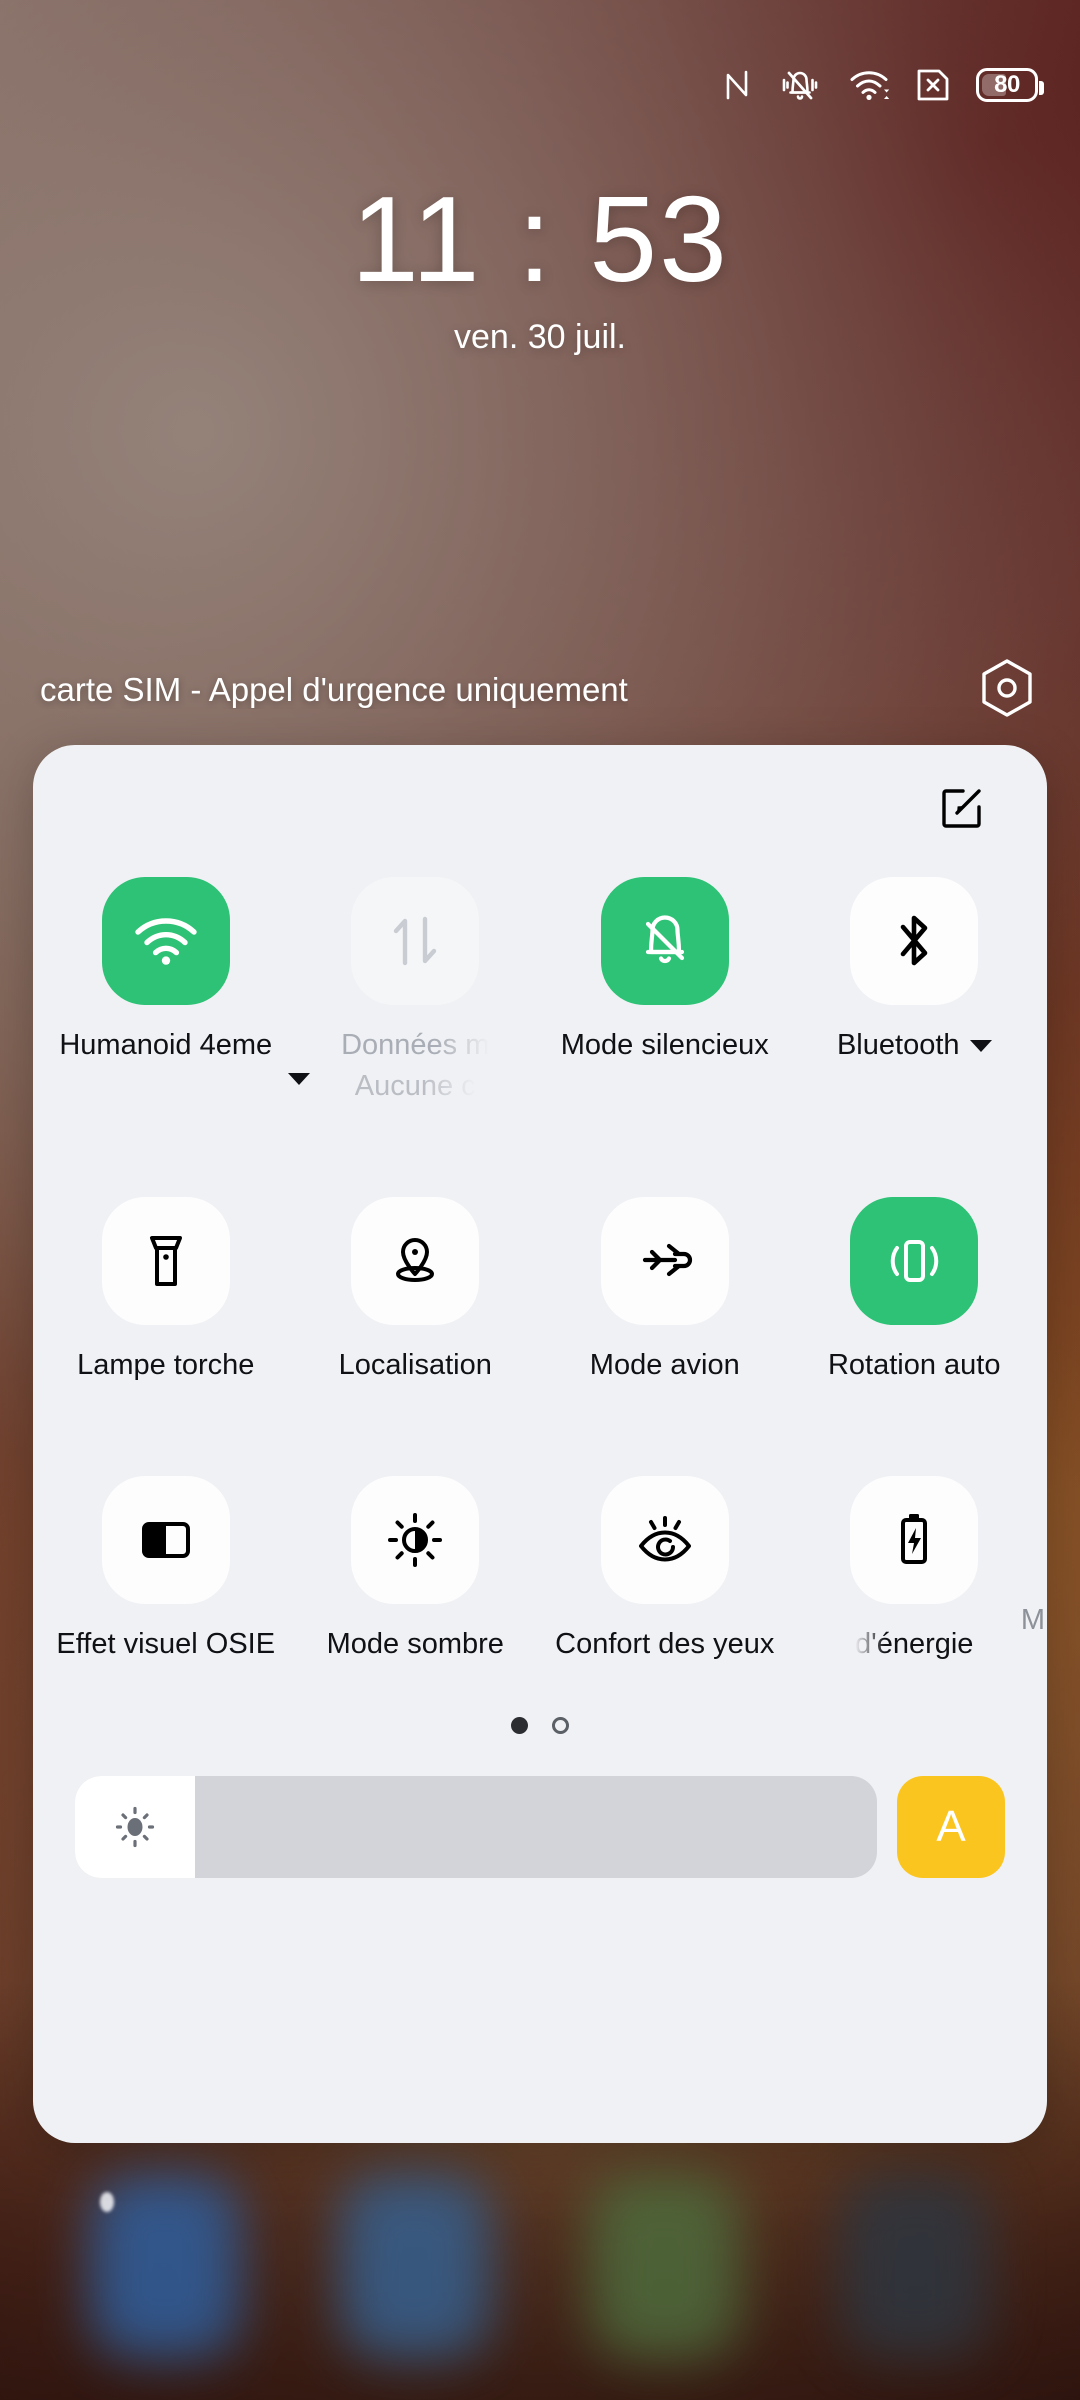 This screenshot has width=1080, height=2400. I want to click on tile-location: Localisation, so click(416, 1290).